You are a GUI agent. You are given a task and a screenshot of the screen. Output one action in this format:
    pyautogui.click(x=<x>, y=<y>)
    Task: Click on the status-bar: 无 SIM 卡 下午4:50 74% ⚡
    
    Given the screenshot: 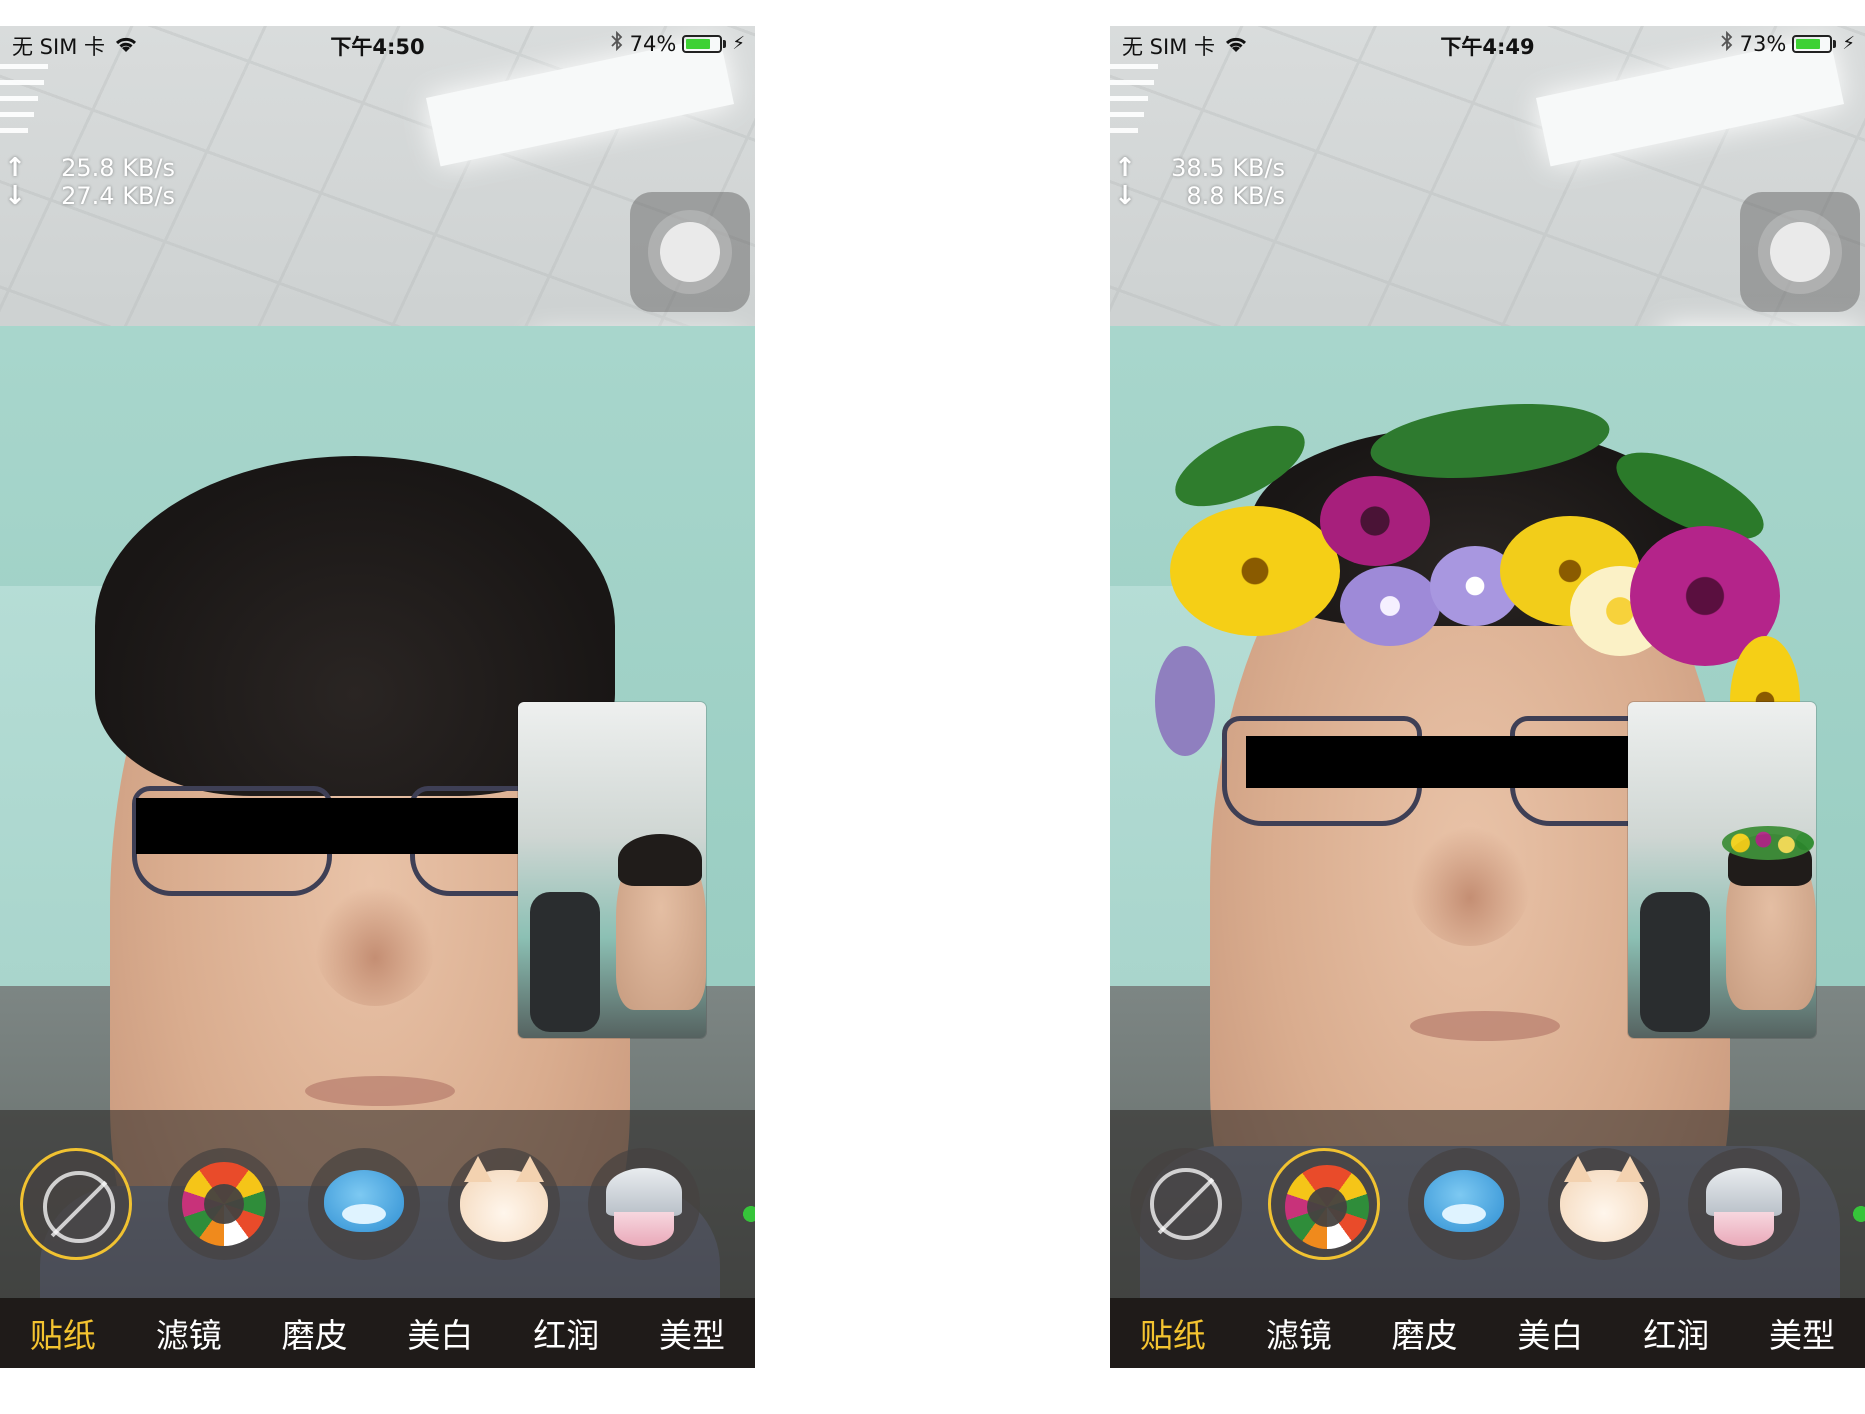 What is the action you would take?
    pyautogui.click(x=377, y=43)
    